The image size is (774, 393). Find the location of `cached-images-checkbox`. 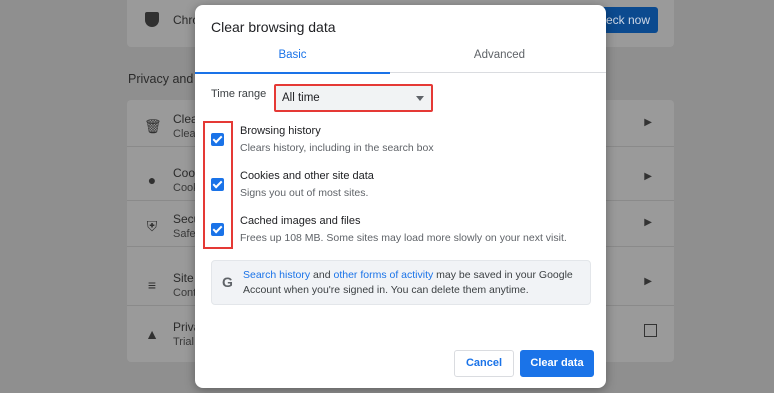

cached-images-checkbox is located at coordinates (217, 229).